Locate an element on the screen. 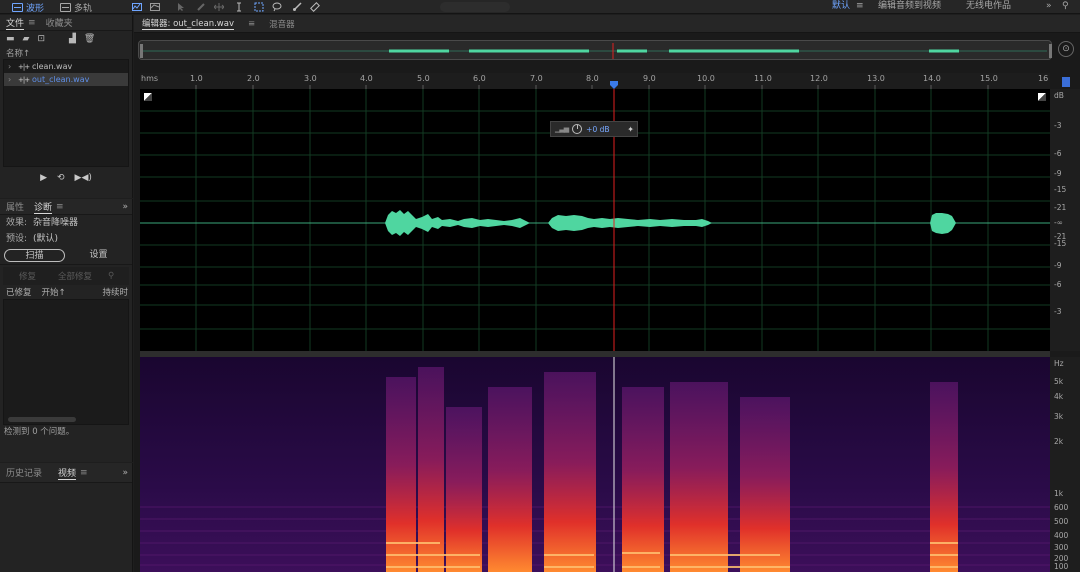  move-tool-icon is located at coordinates (181, 7).